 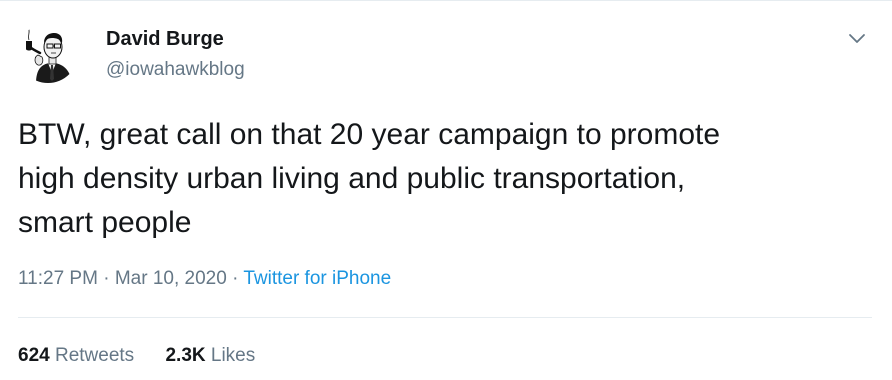 I want to click on likes-stat: 2.3K Likes, so click(x=210, y=355).